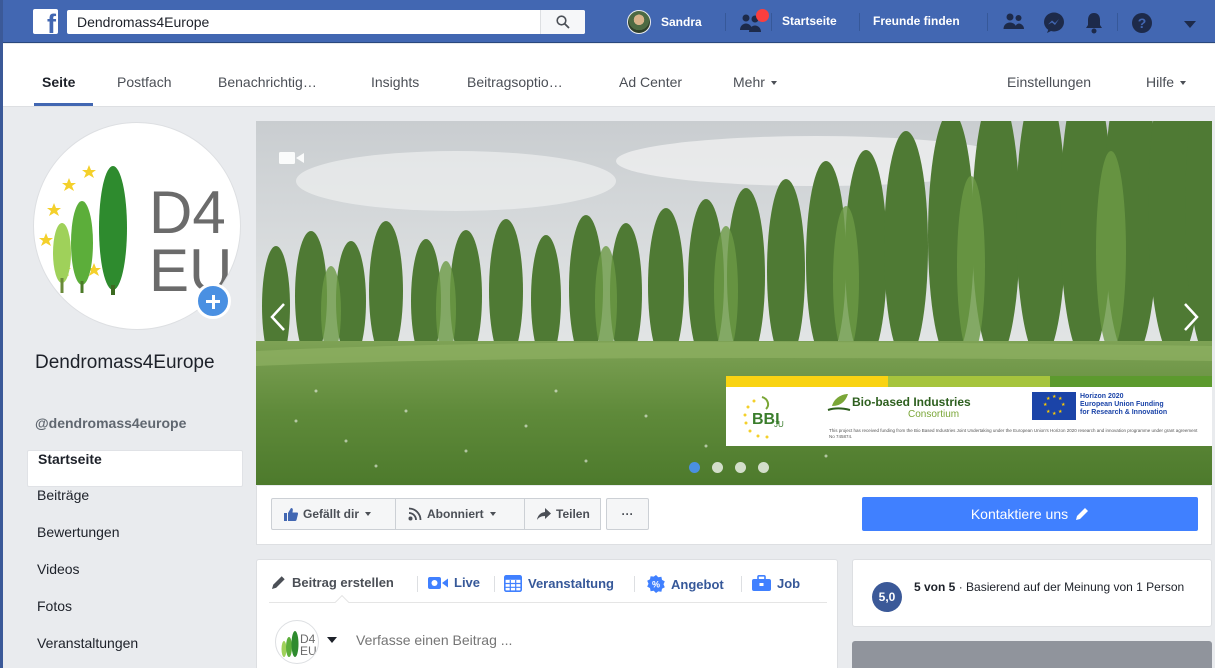 The height and width of the screenshot is (668, 1215). Describe the element at coordinates (583, 640) in the screenshot. I see `composer-input` at that location.